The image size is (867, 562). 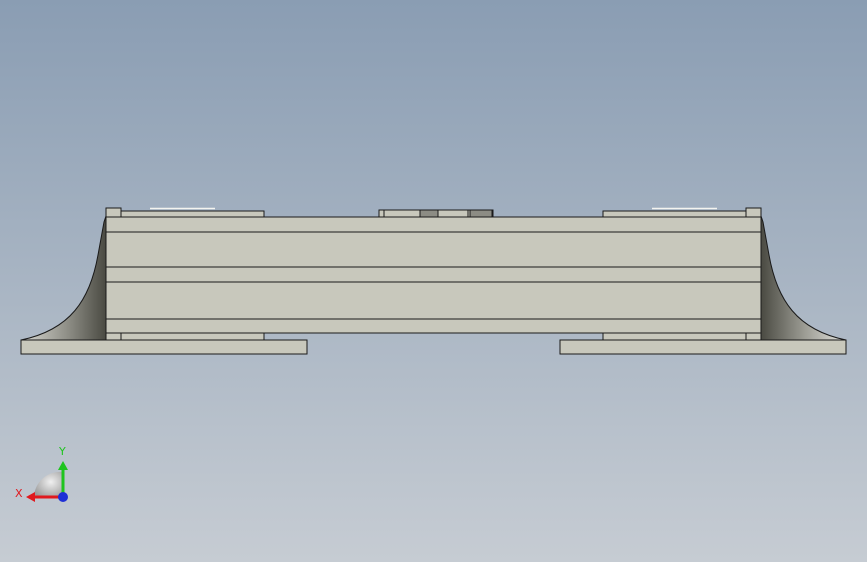 I want to click on bottom-right-corner, so click(x=753, y=336).